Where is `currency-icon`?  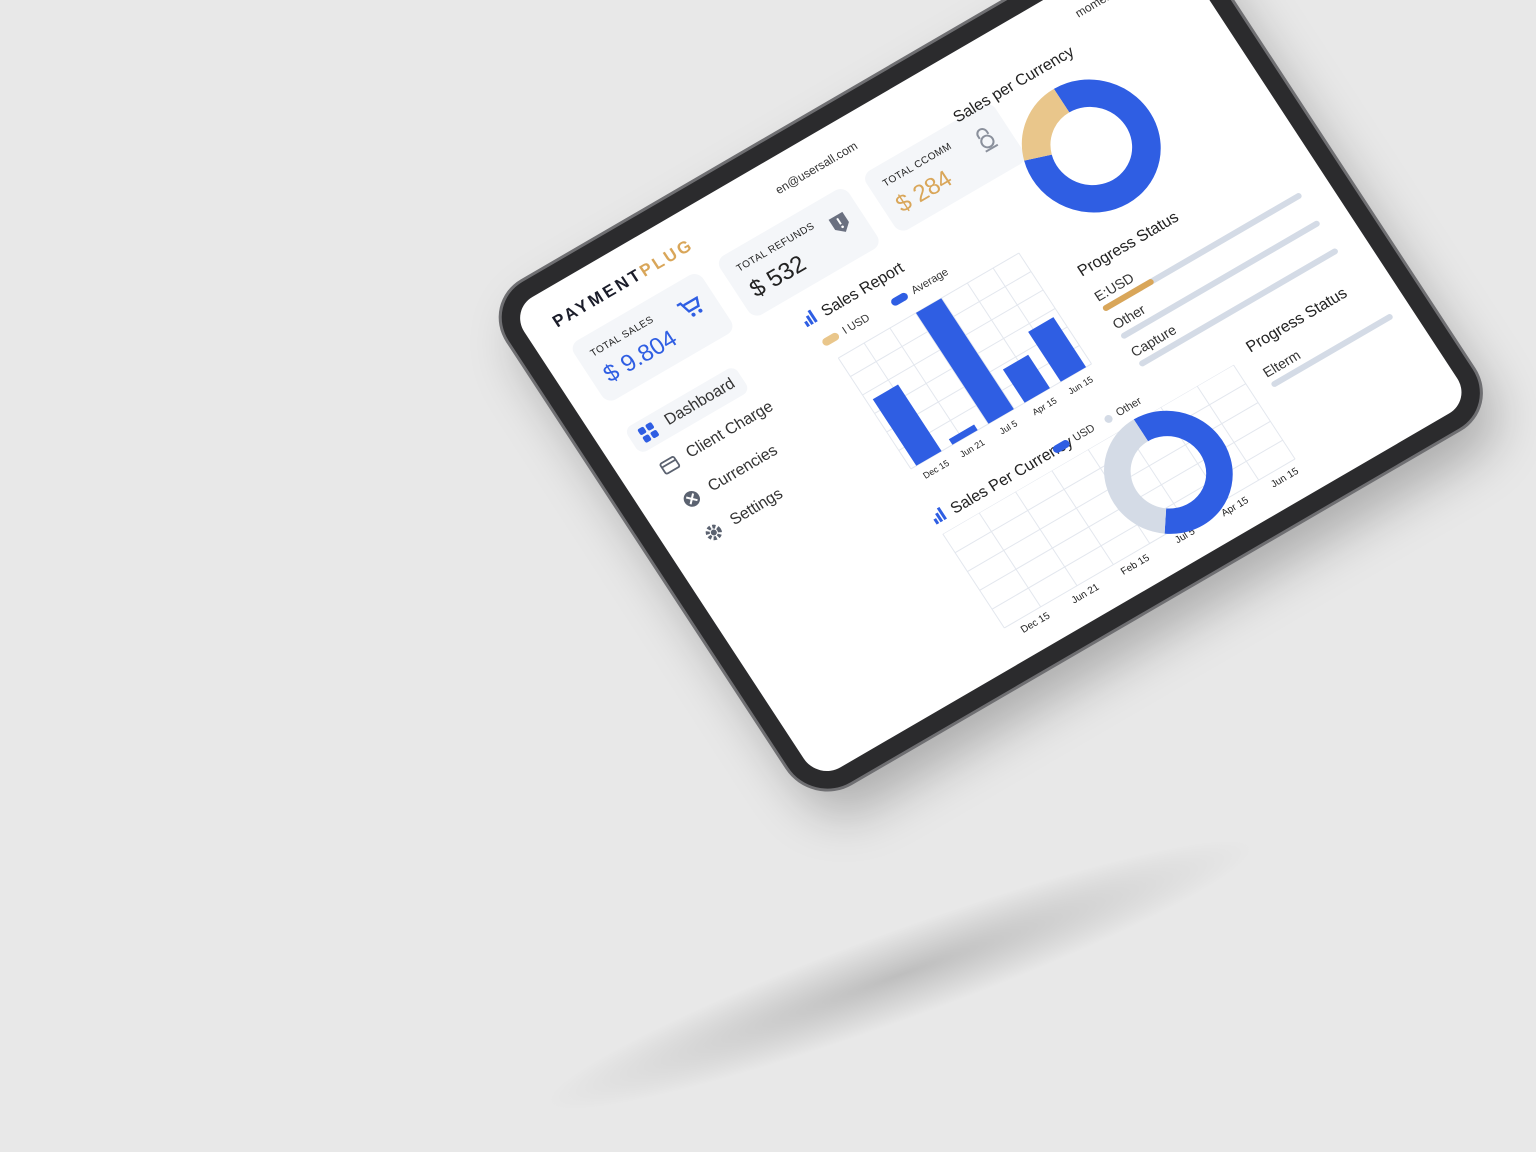 currency-icon is located at coordinates (691, 499).